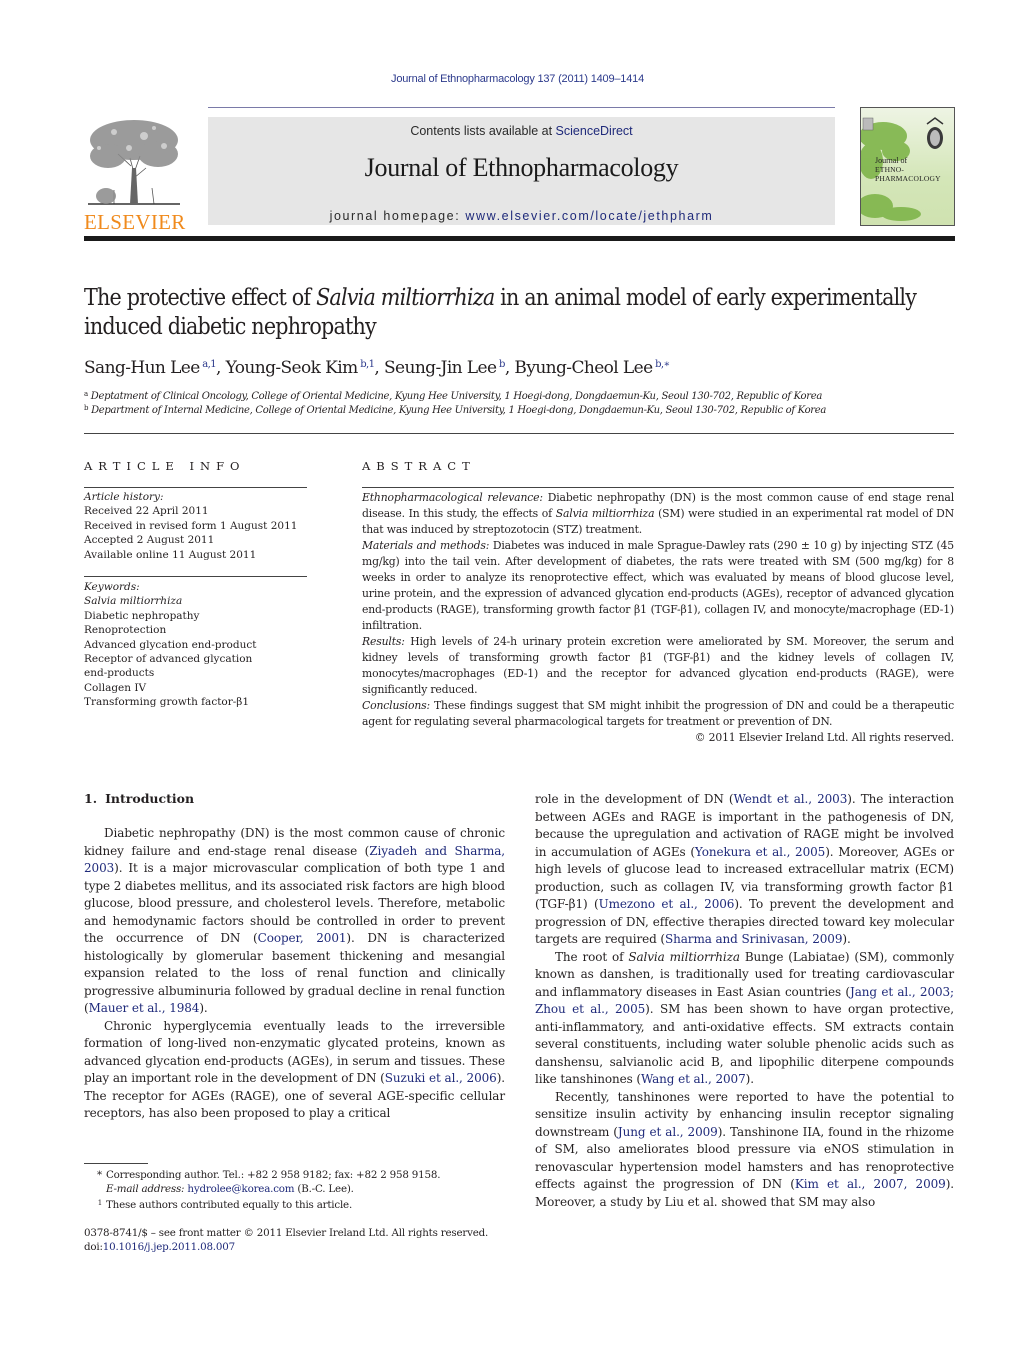  Describe the element at coordinates (133, 601) in the screenshot. I see `keyword-item: Salvia miltiorrhiza` at that location.